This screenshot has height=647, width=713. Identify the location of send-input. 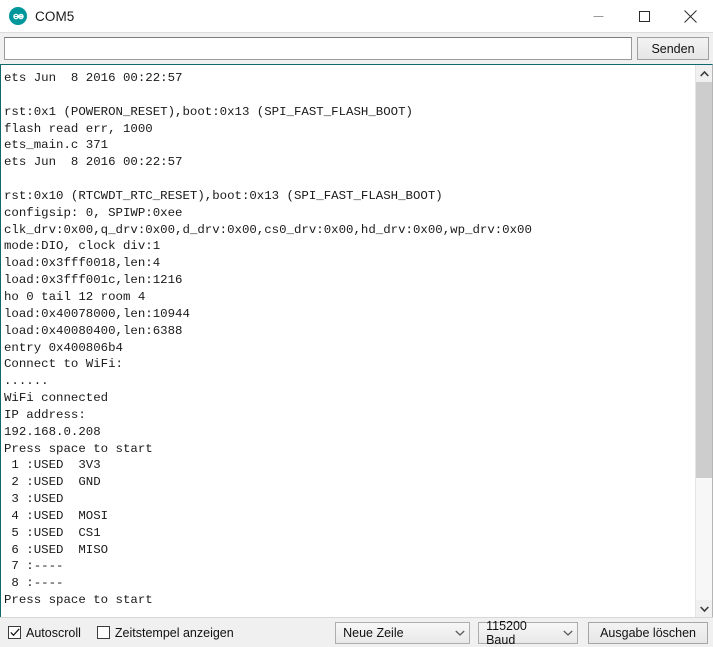
(318, 48).